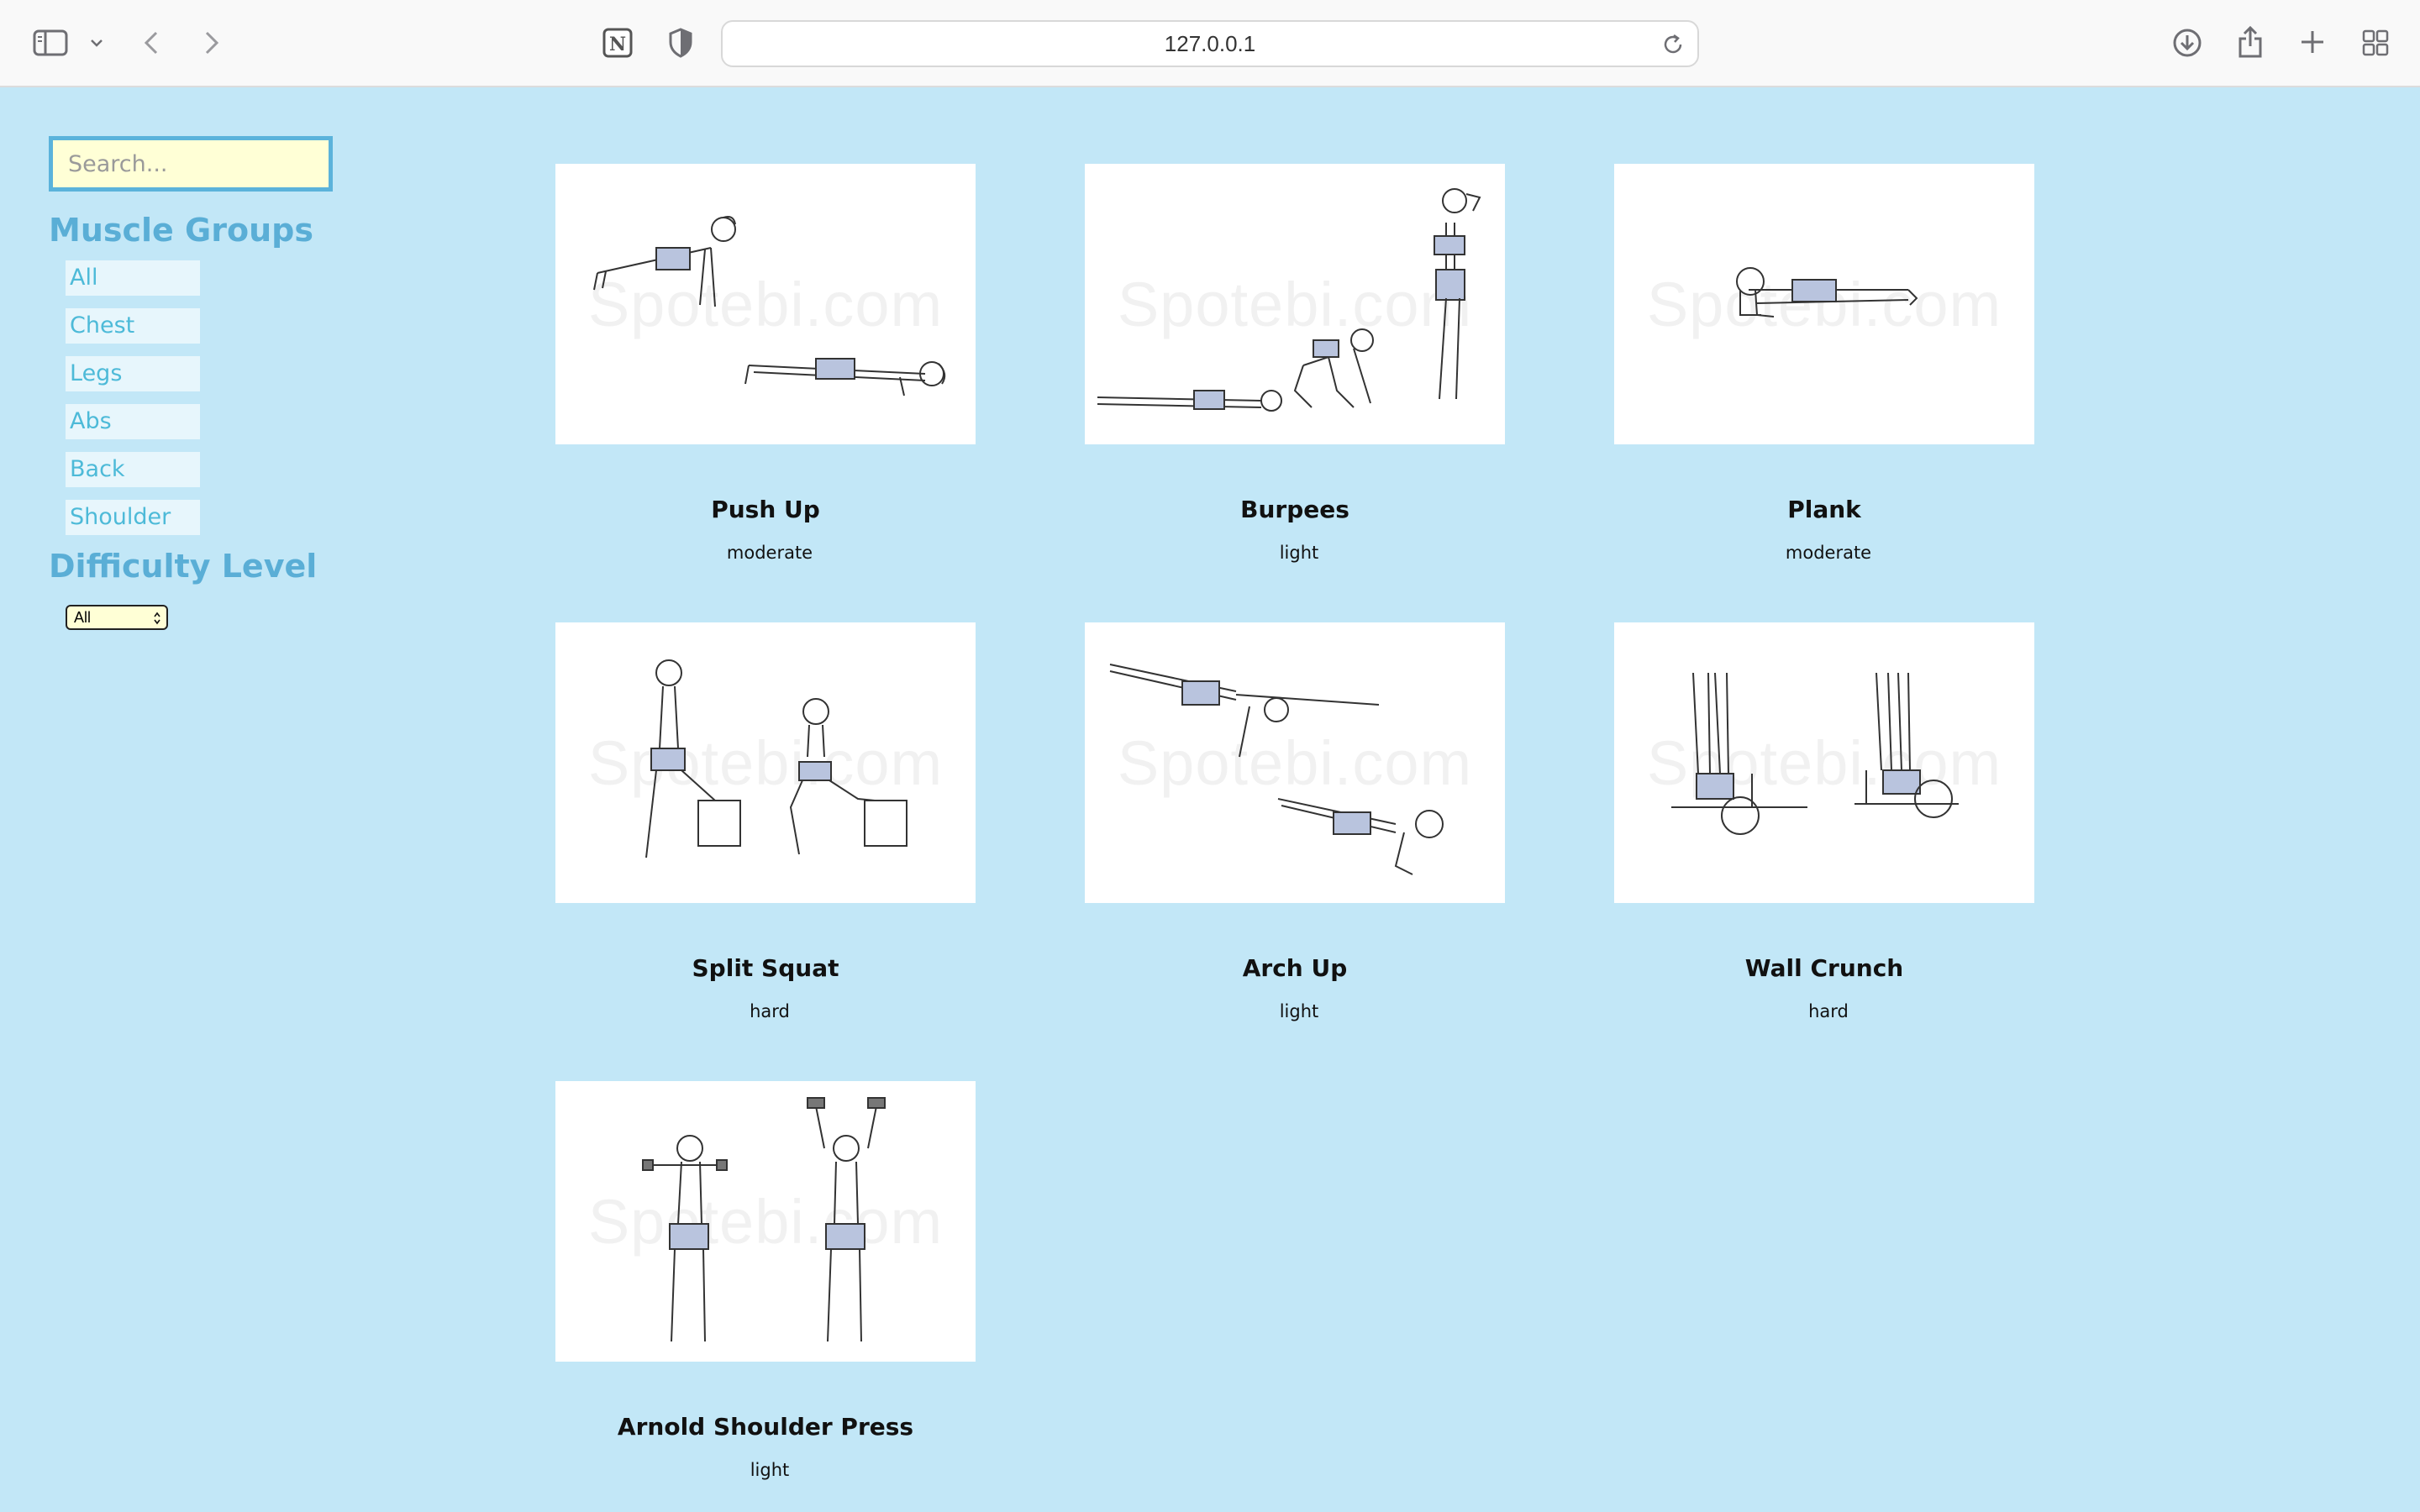 The image size is (2420, 1512). I want to click on url-text: 127.0.0.1, so click(1210, 43).